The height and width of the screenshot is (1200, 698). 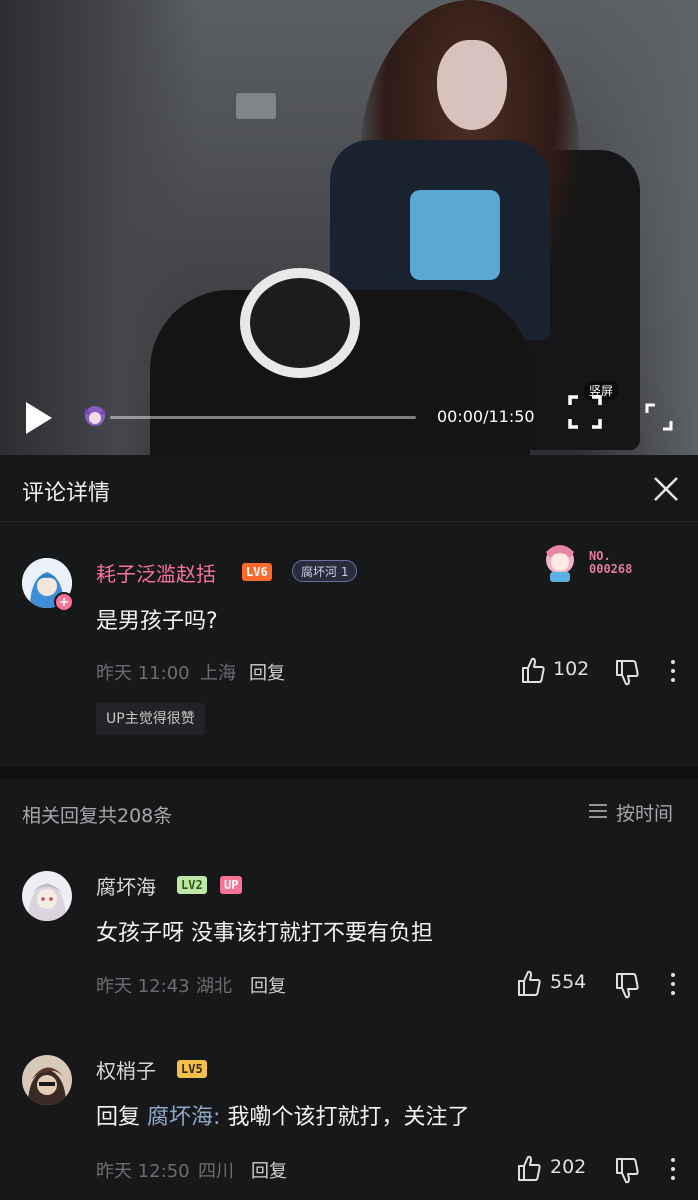 What do you see at coordinates (231, 885) in the screenshot?
I see `up-badge: UP` at bounding box center [231, 885].